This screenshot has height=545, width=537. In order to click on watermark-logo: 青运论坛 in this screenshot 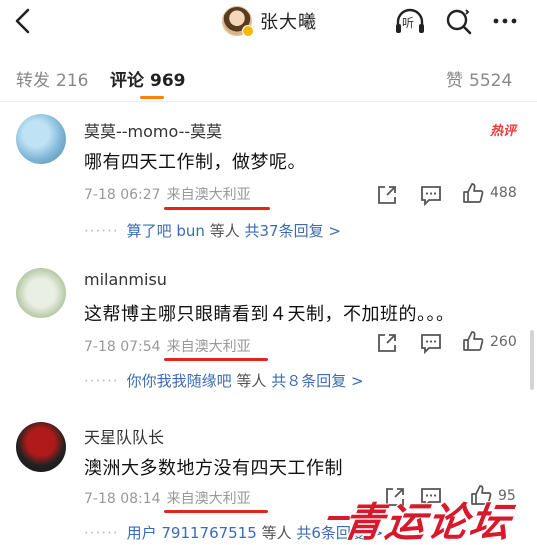, I will do `click(430, 515)`.